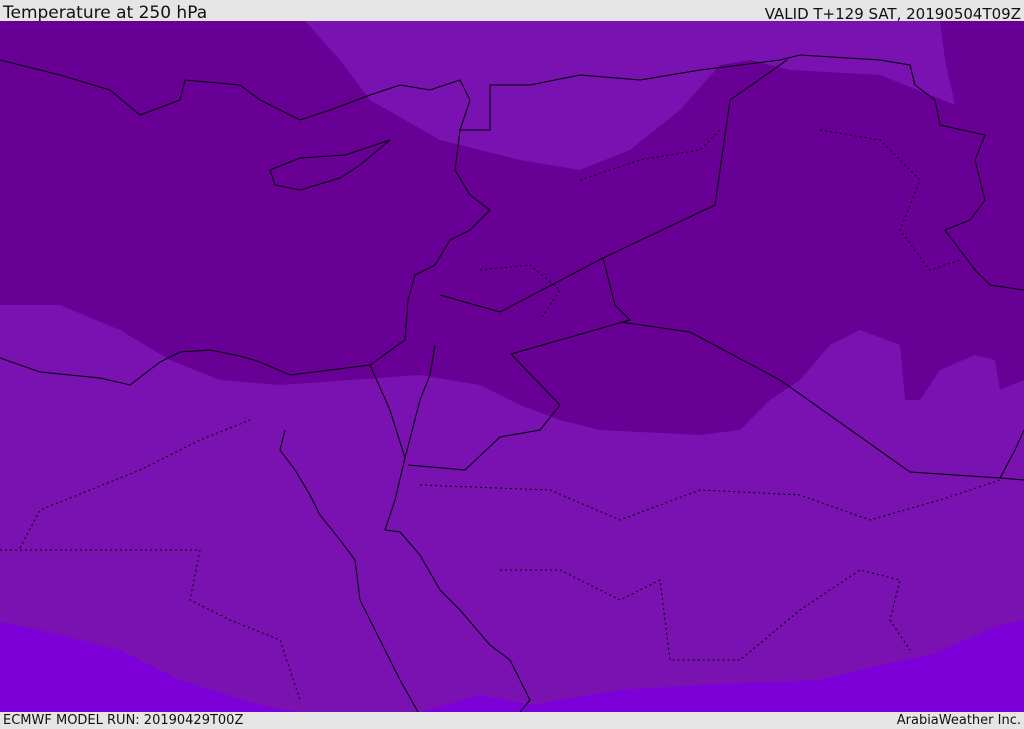 The height and width of the screenshot is (729, 1024). What do you see at coordinates (958, 720) in the screenshot?
I see `credit: ArabiaWeather Inc.` at bounding box center [958, 720].